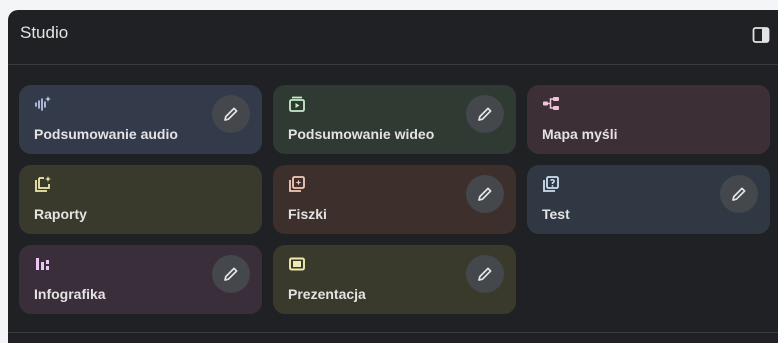 This screenshot has height=343, width=778. What do you see at coordinates (43, 184) in the screenshot?
I see `report-add-icon` at bounding box center [43, 184].